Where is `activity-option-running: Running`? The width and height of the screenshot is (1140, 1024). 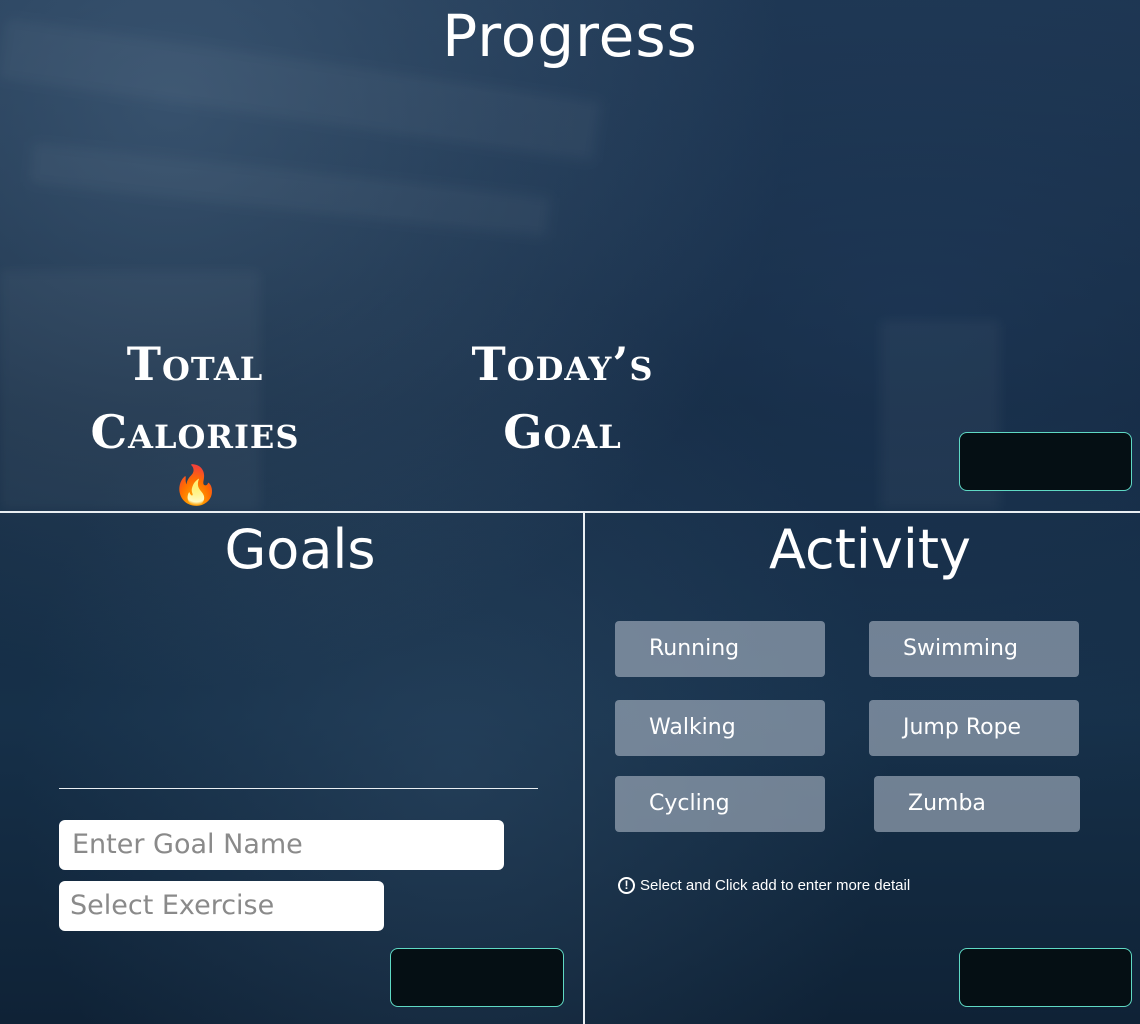
activity-option-running: Running is located at coordinates (720, 649).